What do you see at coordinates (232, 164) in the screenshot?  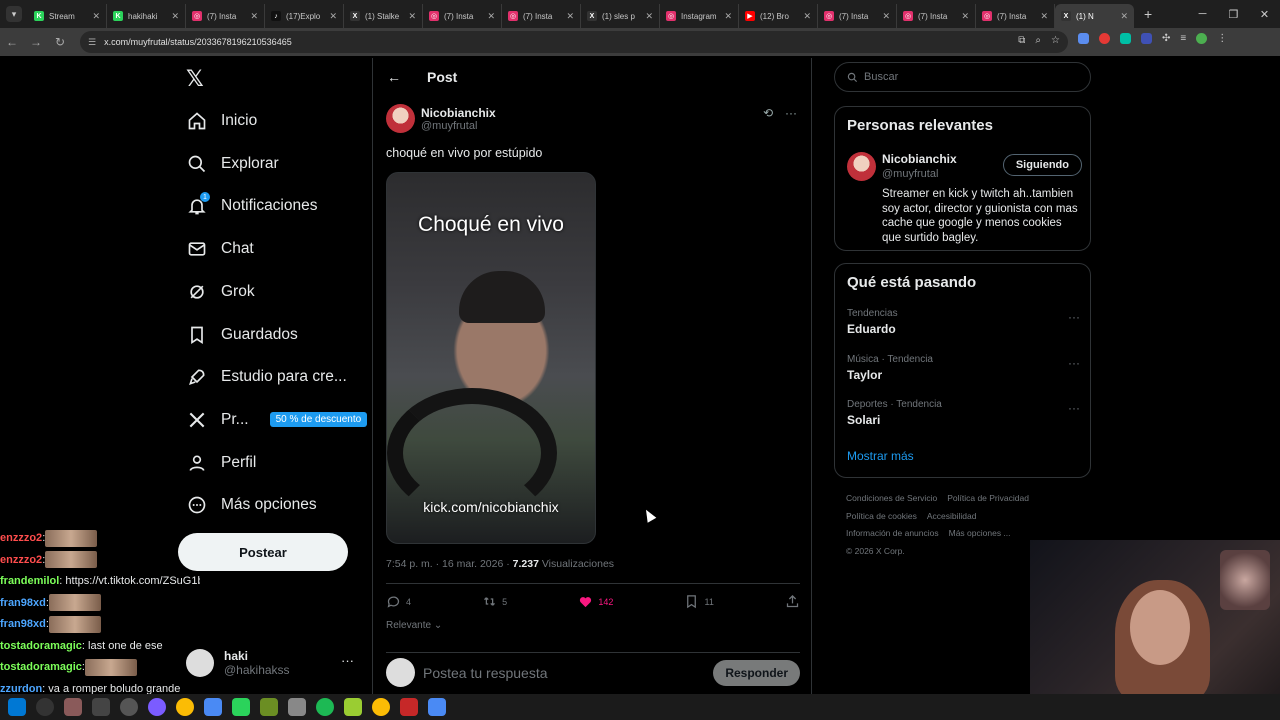 I see `nav-item-search: Explorar` at bounding box center [232, 164].